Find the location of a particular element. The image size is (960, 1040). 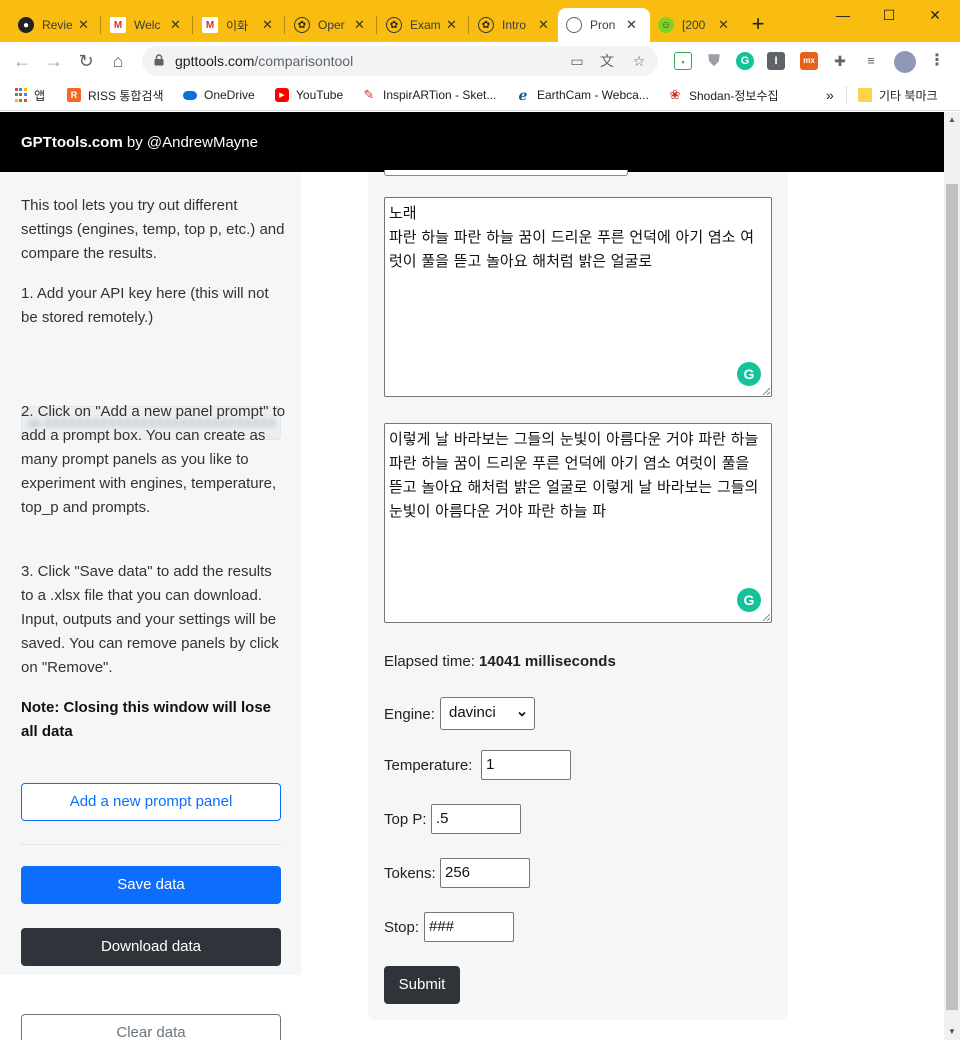

top-p-label: Top P: is located at coordinates (405, 819).